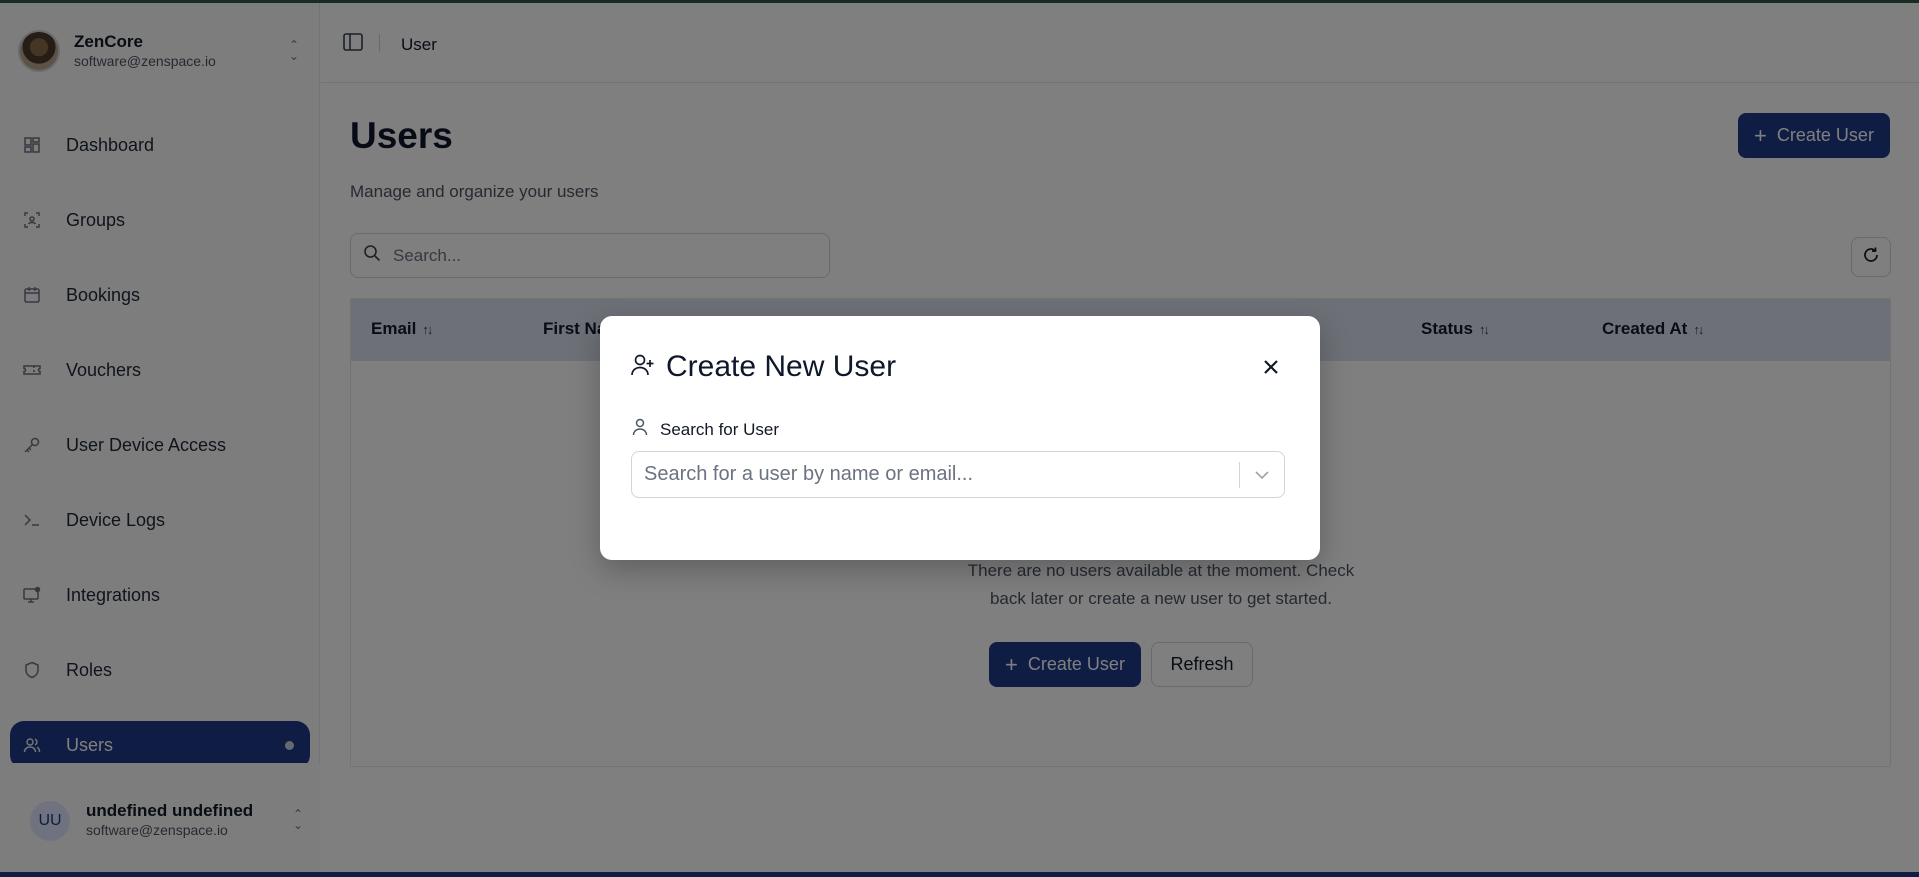 The width and height of the screenshot is (1919, 877). What do you see at coordinates (1262, 474) in the screenshot?
I see `chevron-down-icon` at bounding box center [1262, 474].